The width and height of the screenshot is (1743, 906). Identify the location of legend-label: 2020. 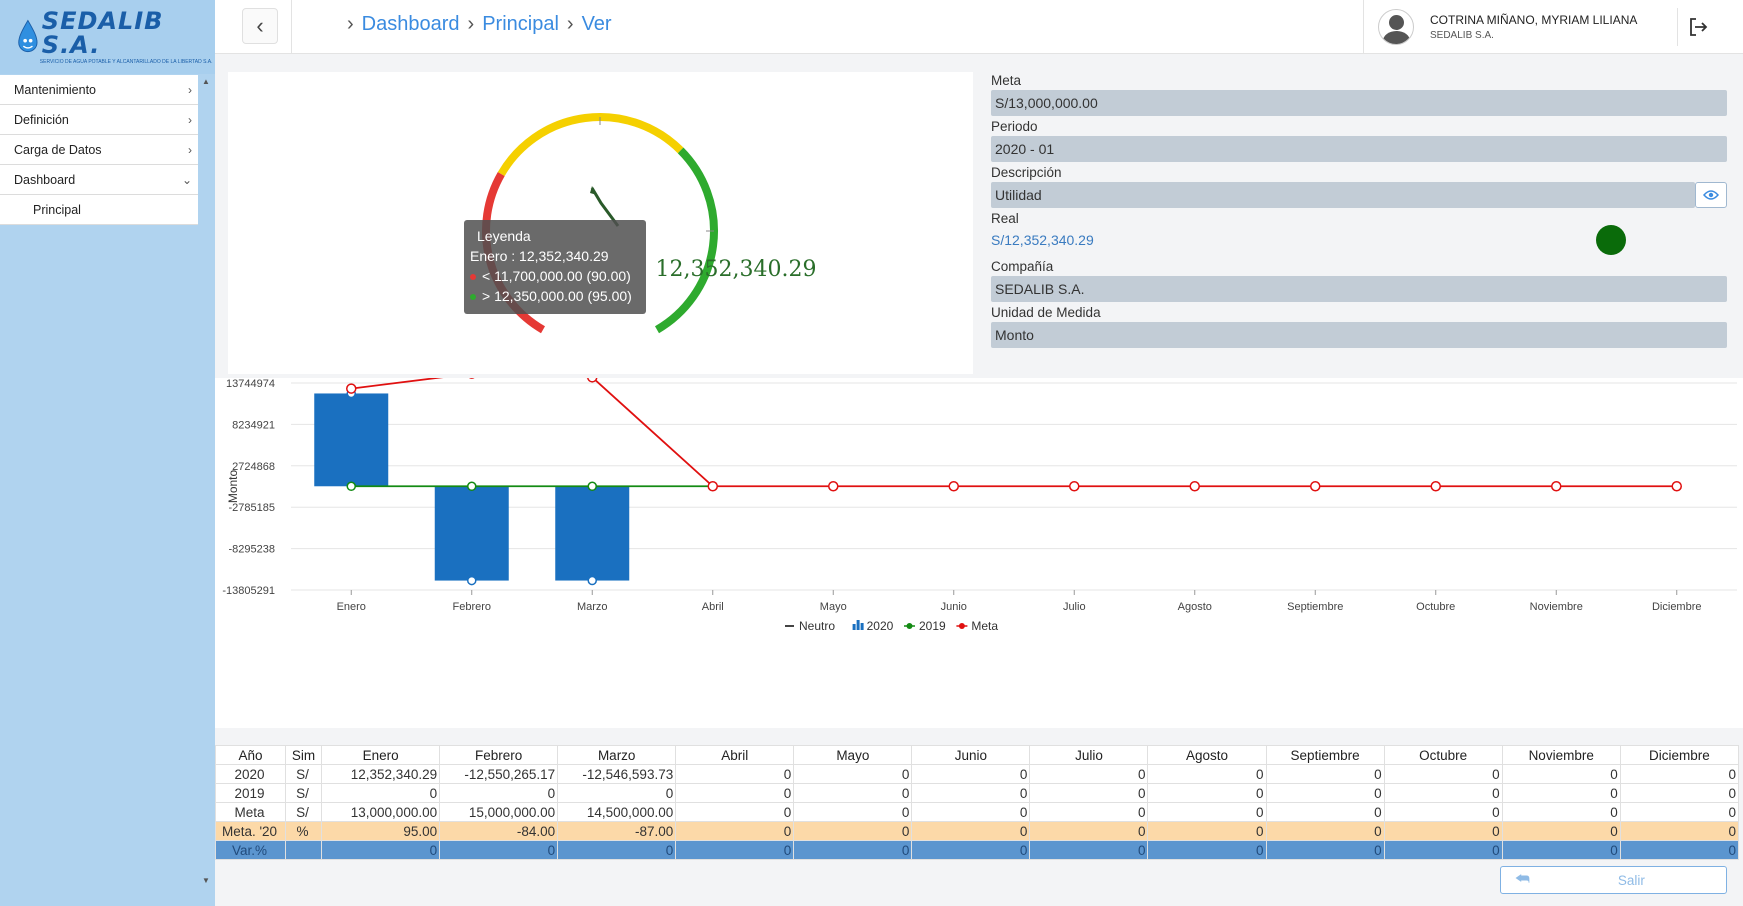
(880, 626).